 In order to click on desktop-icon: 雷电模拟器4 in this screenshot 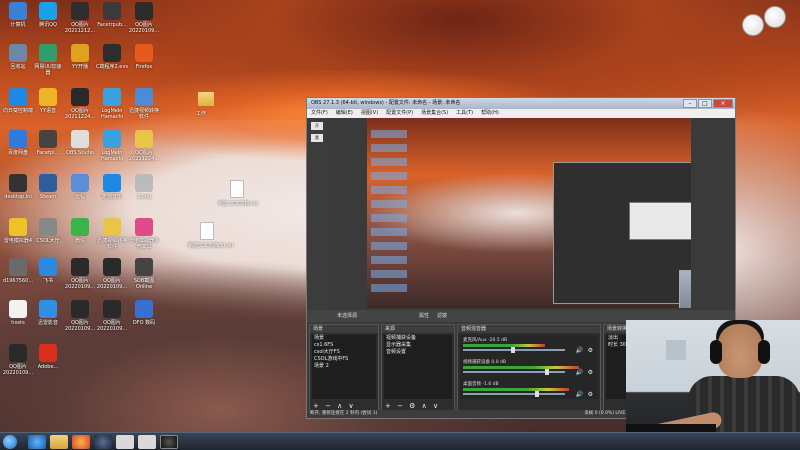, I will do `click(18, 231)`.